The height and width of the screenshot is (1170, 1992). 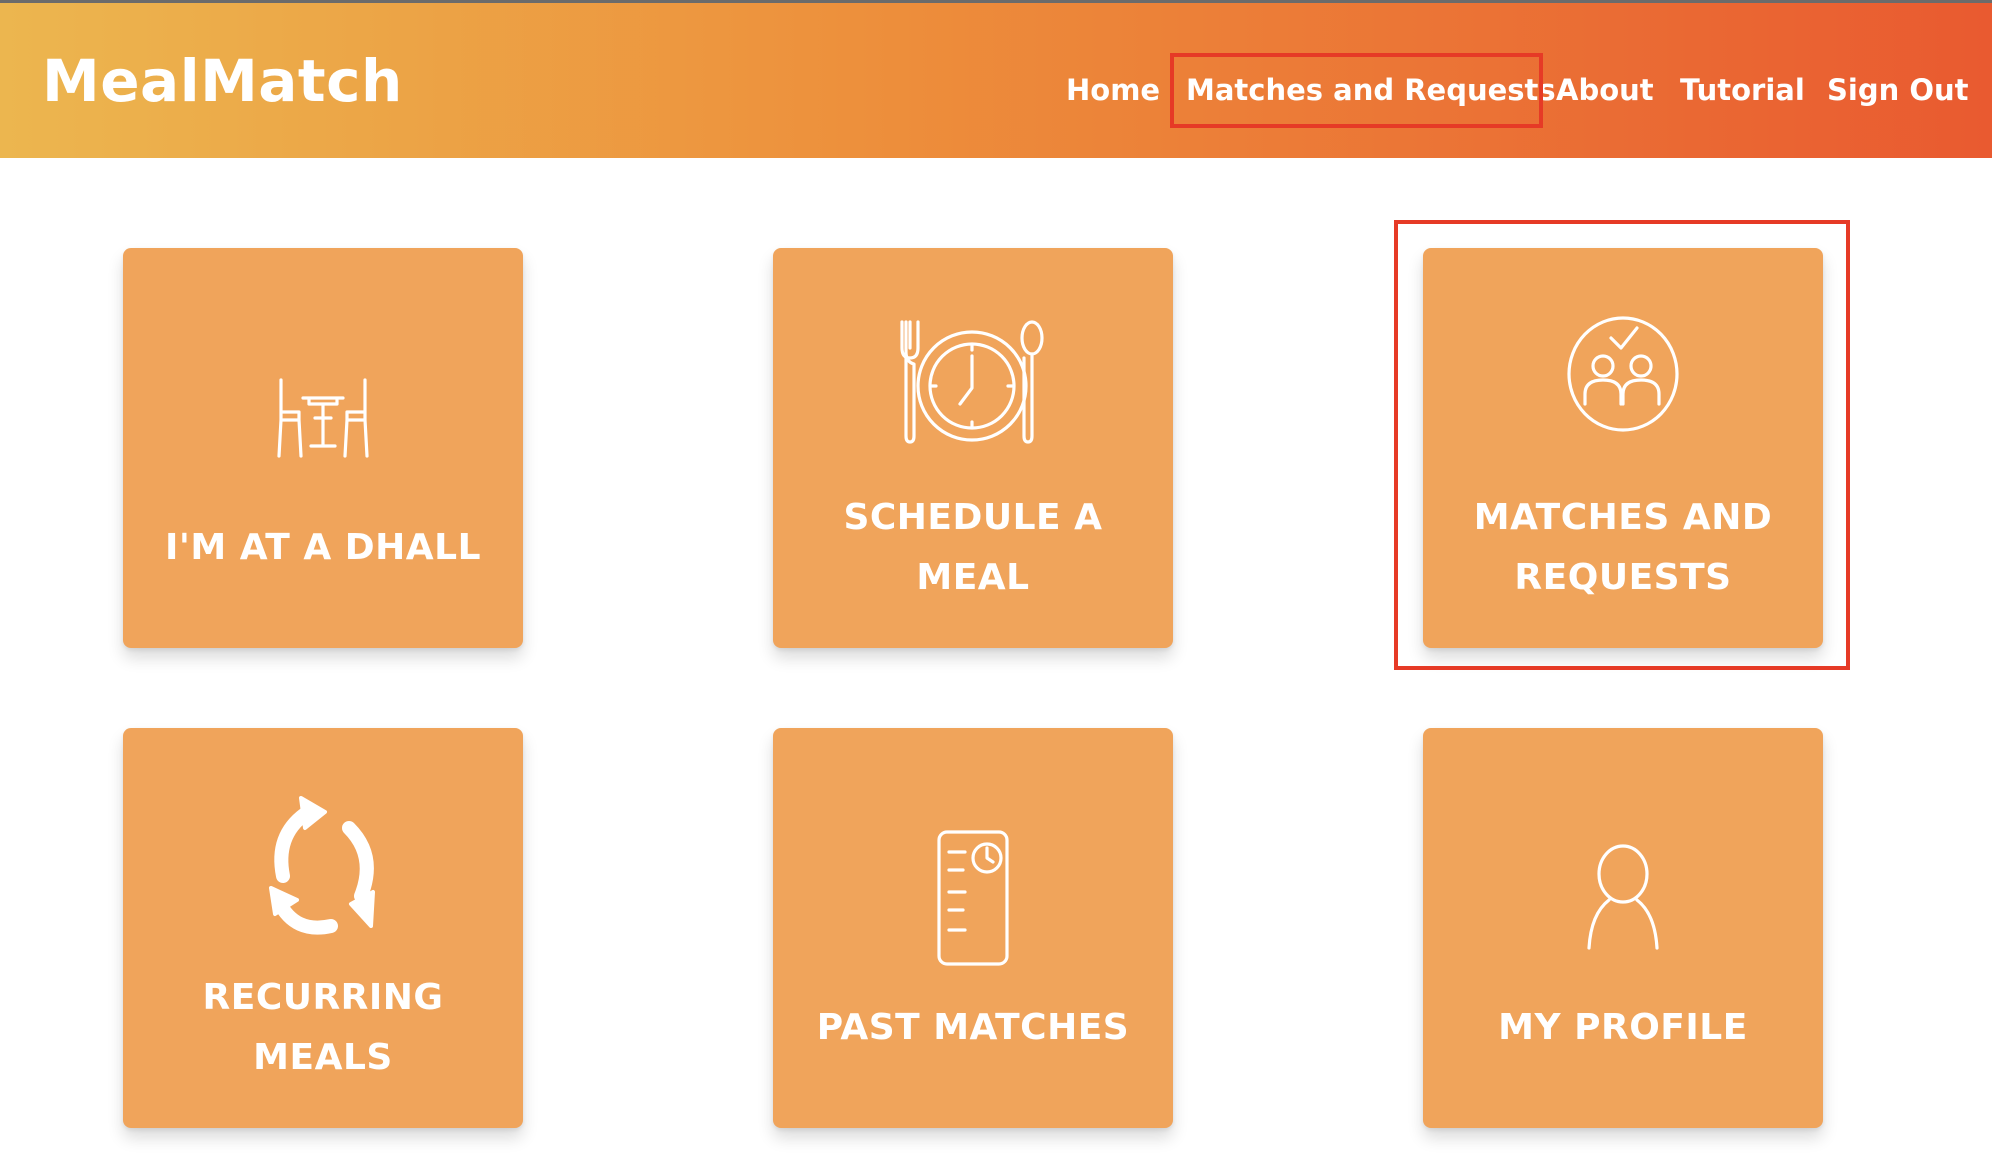 I want to click on tile-profile: MY PROFILE, so click(x=1623, y=928).